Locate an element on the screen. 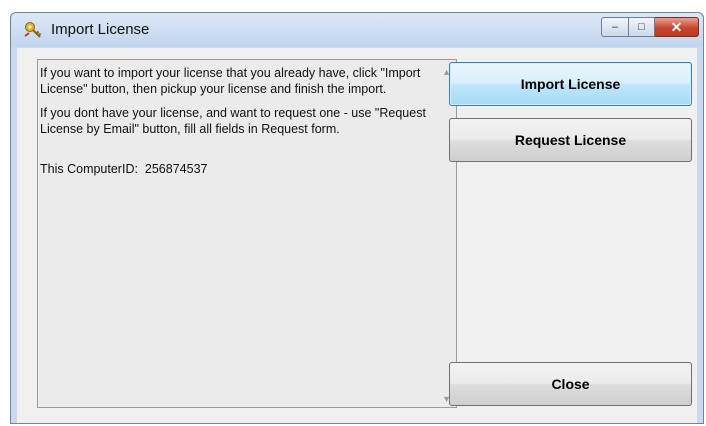 The width and height of the screenshot is (706, 426). caption-buttons: – □ ✕ is located at coordinates (650, 28).